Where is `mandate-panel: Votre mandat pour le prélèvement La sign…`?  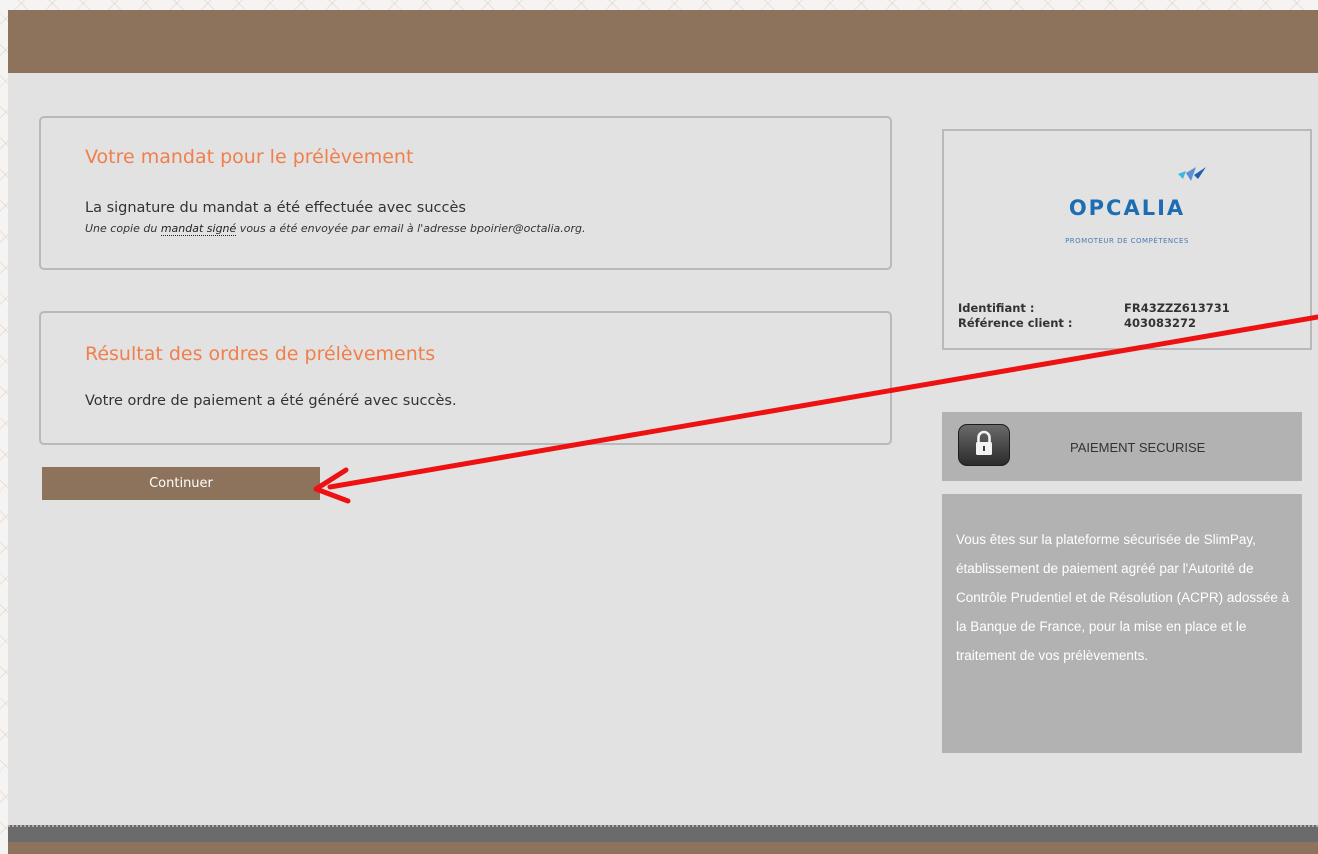 mandate-panel: Votre mandat pour le prélèvement La sign… is located at coordinates (465, 193).